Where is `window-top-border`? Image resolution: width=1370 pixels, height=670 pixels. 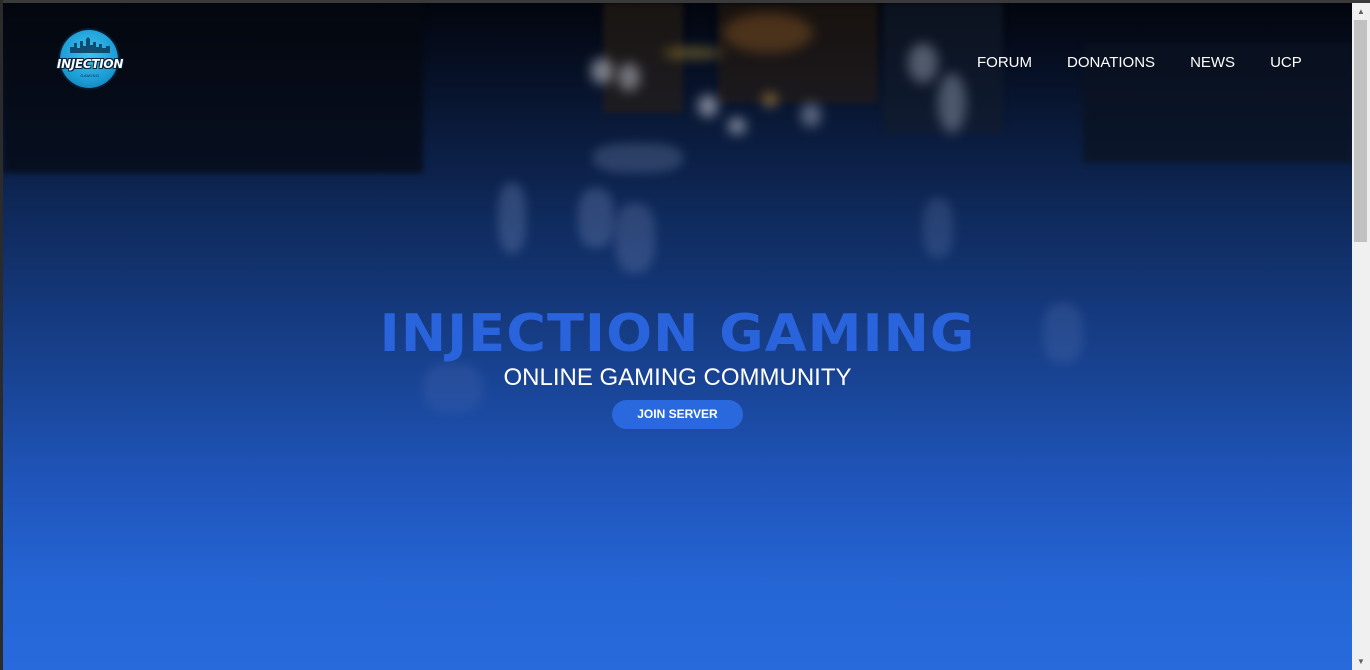 window-top-border is located at coordinates (685, 1).